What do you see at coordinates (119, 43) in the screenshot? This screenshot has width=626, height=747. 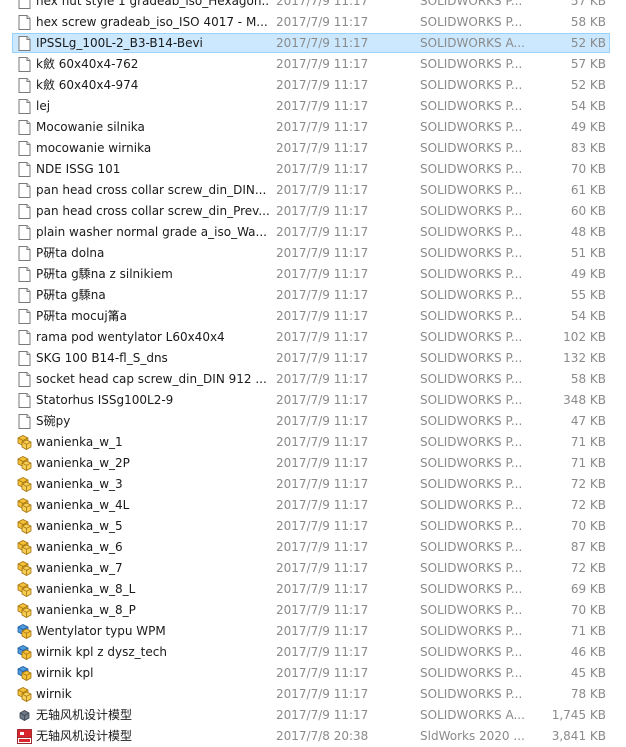 I see `file-name: IPSSLg_100L-2_B3-B14-Bevi` at bounding box center [119, 43].